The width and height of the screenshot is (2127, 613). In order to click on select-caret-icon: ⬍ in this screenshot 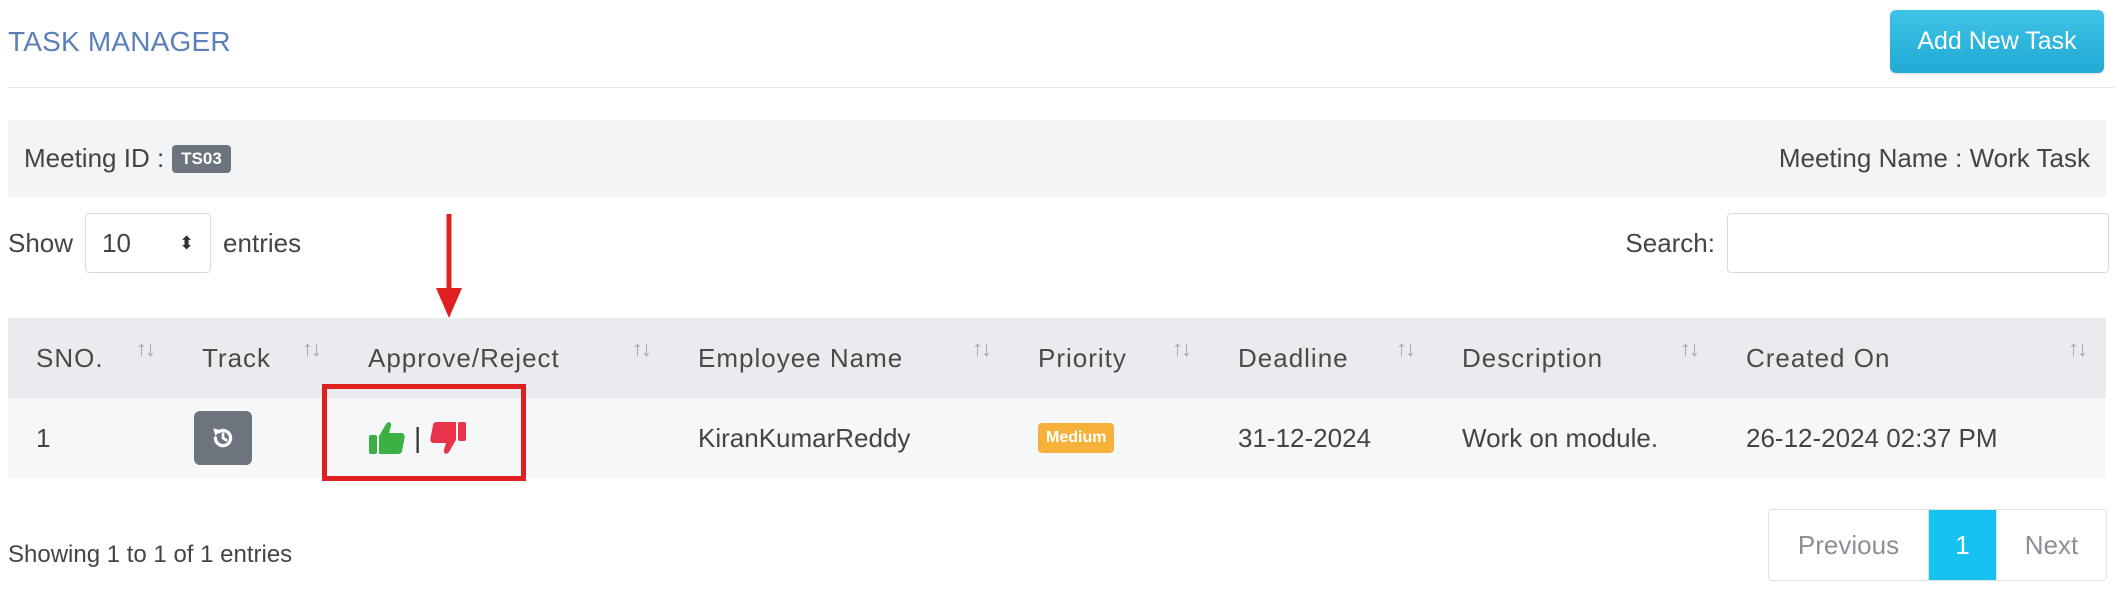, I will do `click(186, 243)`.